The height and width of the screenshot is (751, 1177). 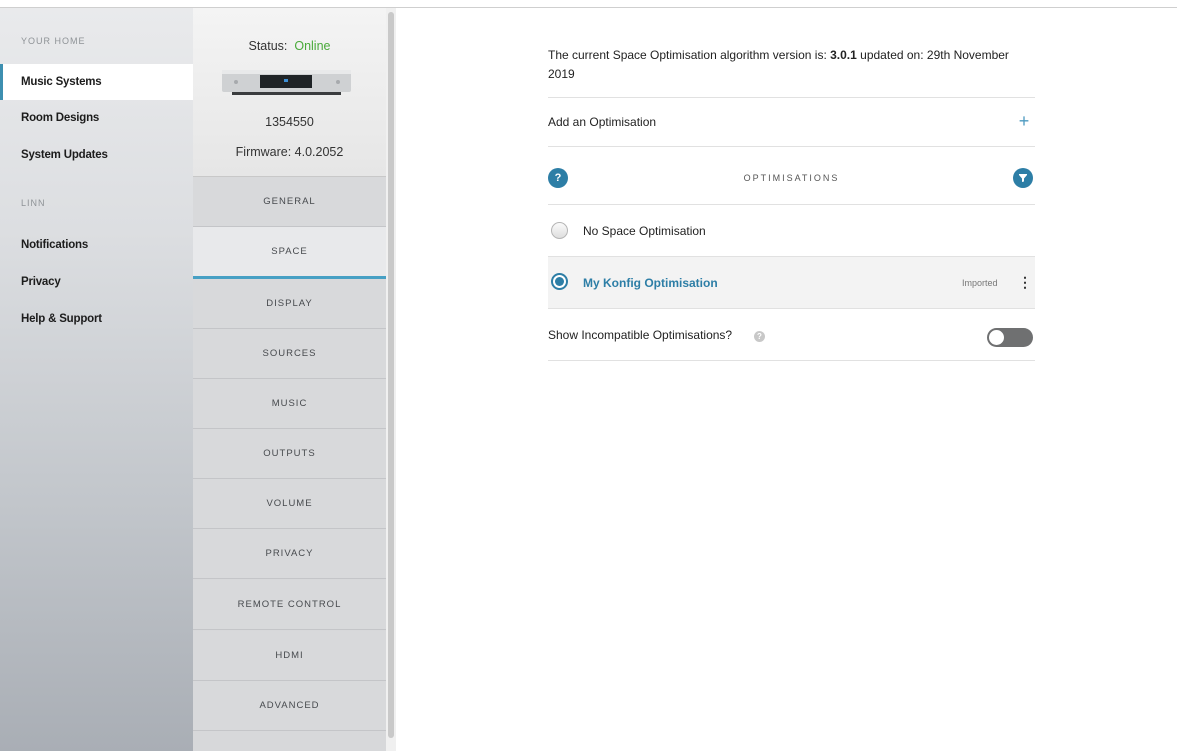 I want to click on kebab-menu-icon: ⋮, so click(x=1025, y=282).